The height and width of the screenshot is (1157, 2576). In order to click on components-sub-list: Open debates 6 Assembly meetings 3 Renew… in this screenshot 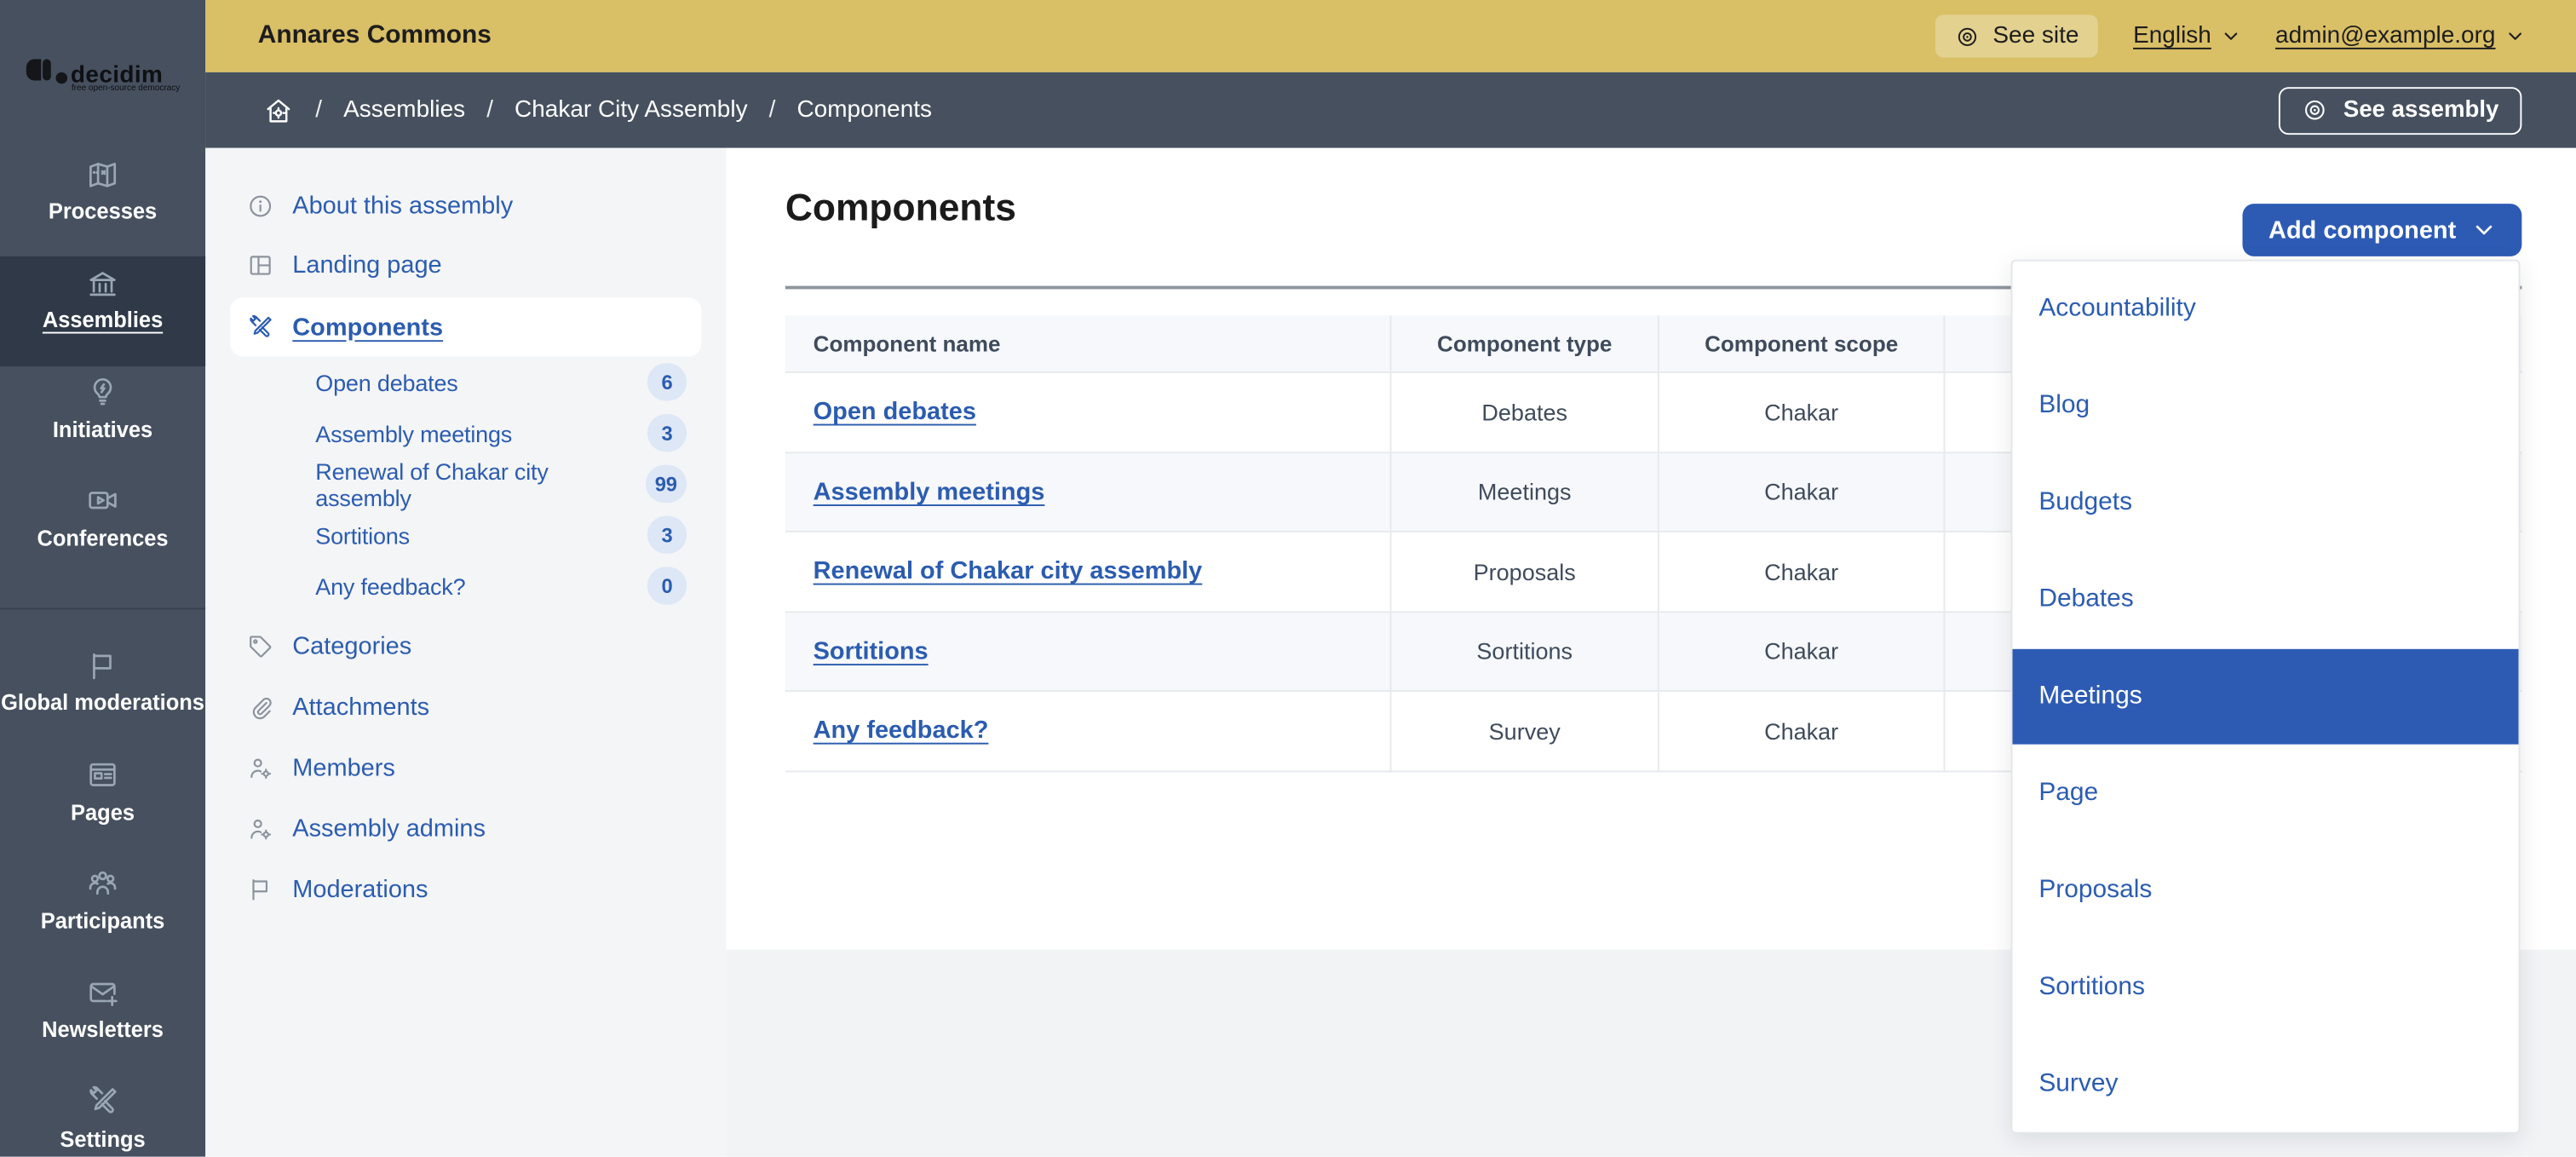, I will do `click(466, 483)`.